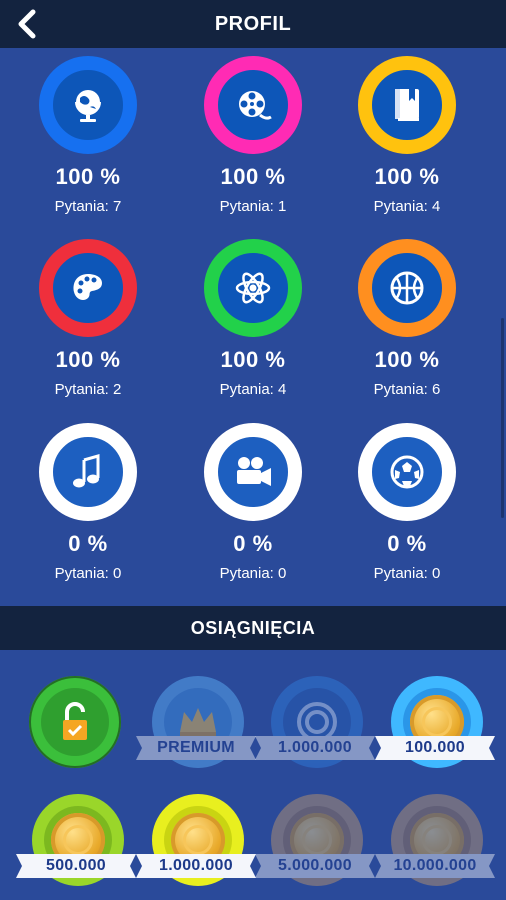 The width and height of the screenshot is (506, 900). I want to click on achievement-badge, so click(75, 722).